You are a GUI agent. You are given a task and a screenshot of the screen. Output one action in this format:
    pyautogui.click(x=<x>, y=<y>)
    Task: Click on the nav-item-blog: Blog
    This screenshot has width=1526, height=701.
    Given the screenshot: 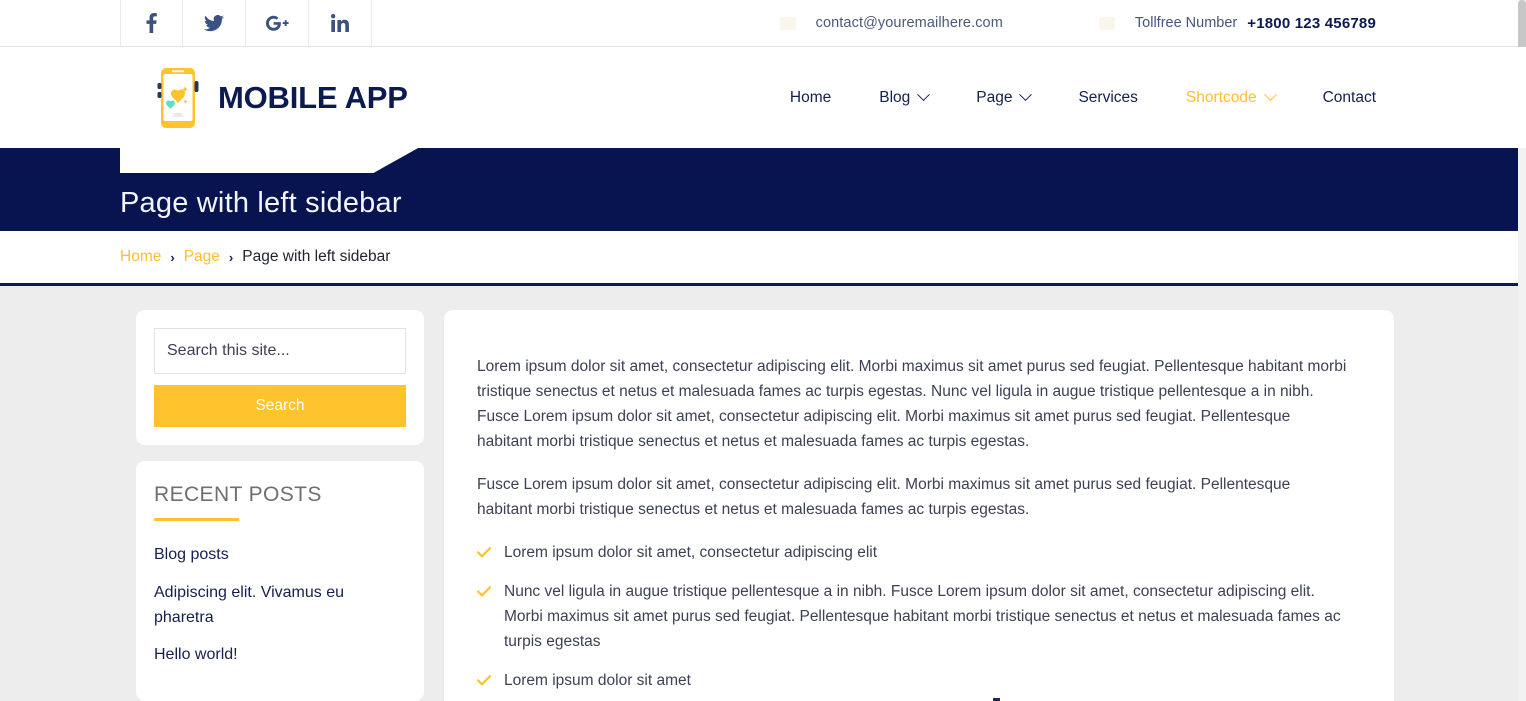 What is the action you would take?
    pyautogui.click(x=905, y=97)
    